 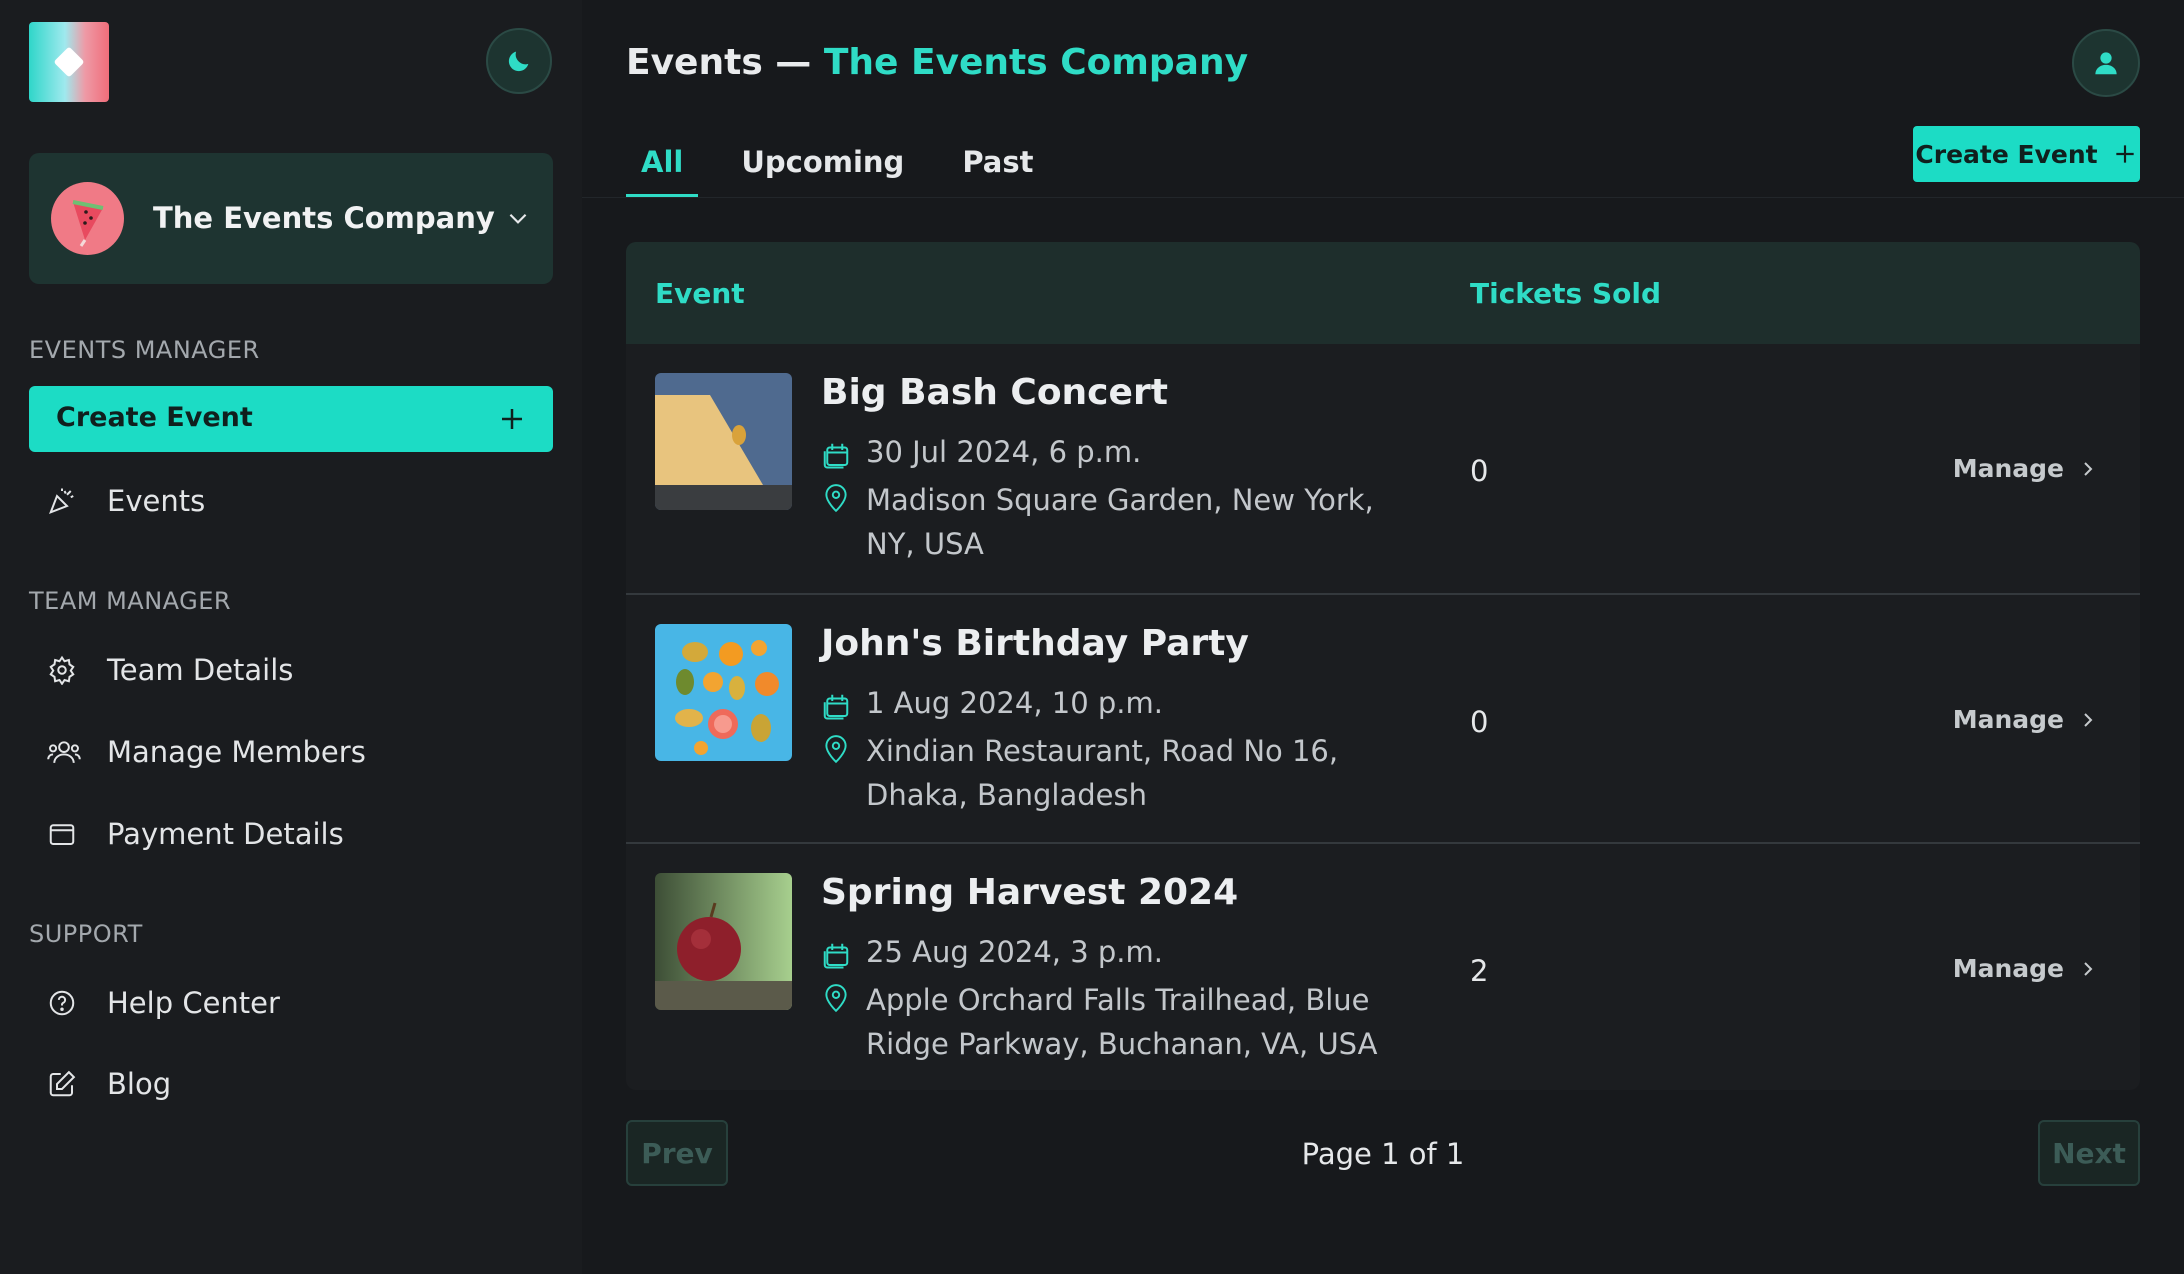 What do you see at coordinates (86, 934) in the screenshot?
I see `section-label-support: SUPPORT` at bounding box center [86, 934].